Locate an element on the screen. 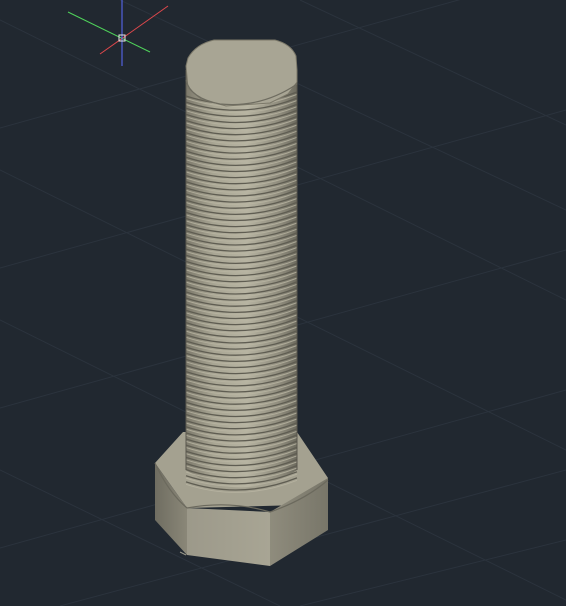 The height and width of the screenshot is (606, 566). ucs-crosshair-icon is located at coordinates (118, 33).